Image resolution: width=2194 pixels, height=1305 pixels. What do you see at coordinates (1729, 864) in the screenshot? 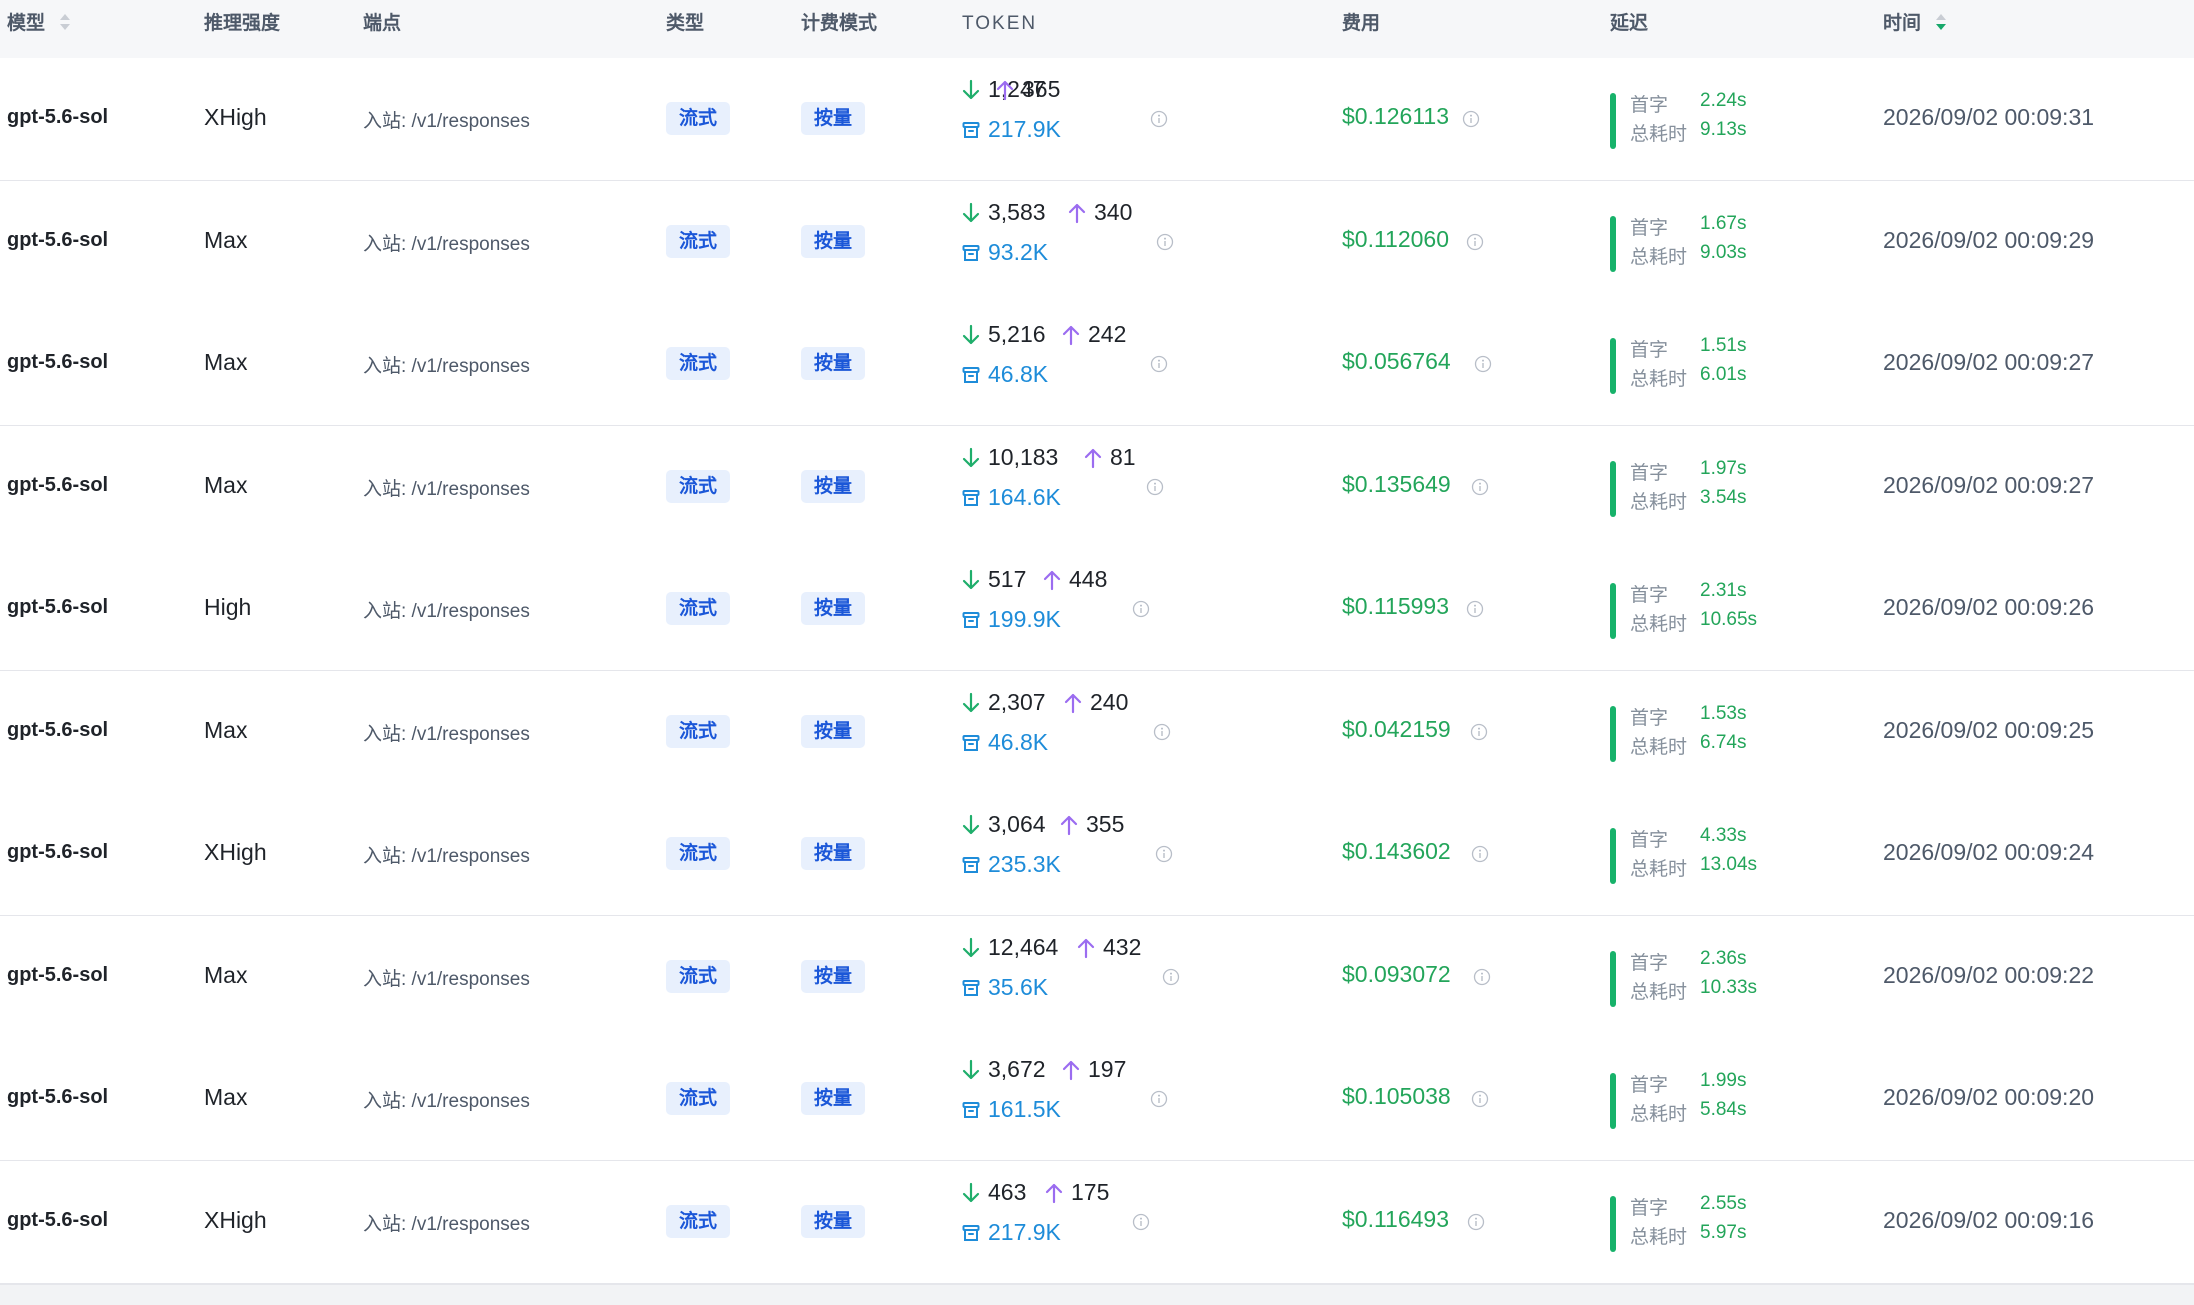
I see `total-time-latency: 13.04s` at bounding box center [1729, 864].